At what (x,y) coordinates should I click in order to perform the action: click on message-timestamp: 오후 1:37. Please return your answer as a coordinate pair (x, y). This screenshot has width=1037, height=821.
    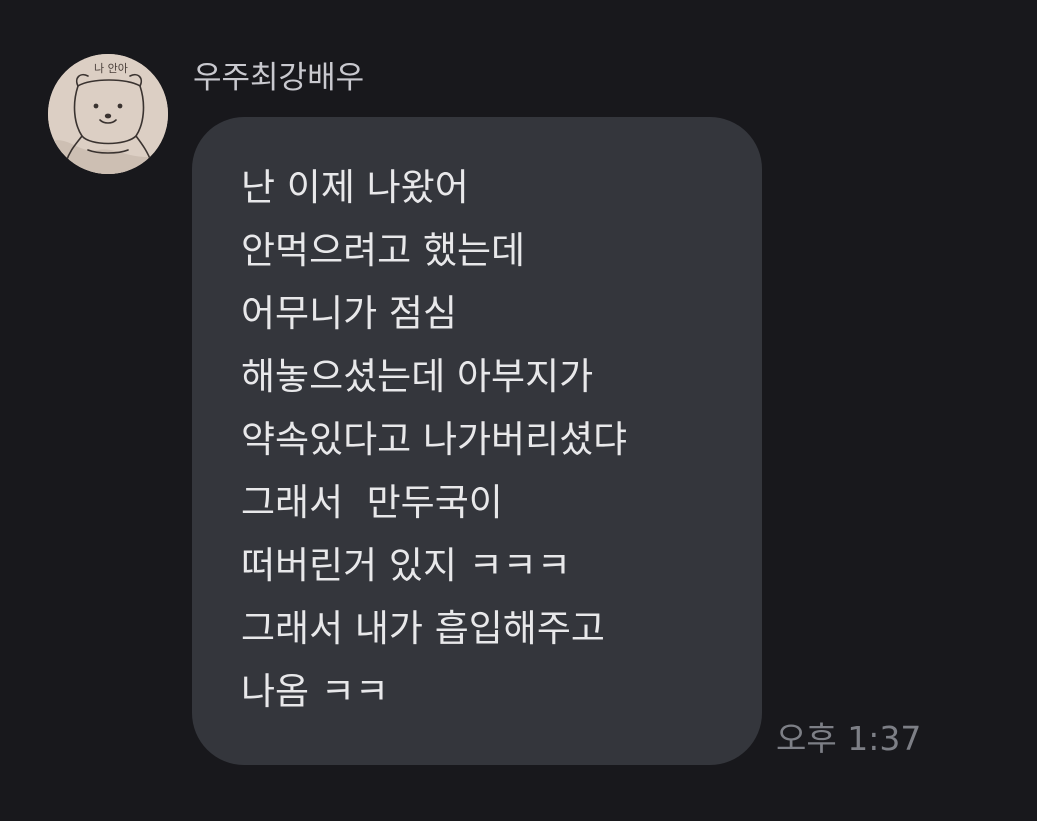
    Looking at the image, I should click on (849, 738).